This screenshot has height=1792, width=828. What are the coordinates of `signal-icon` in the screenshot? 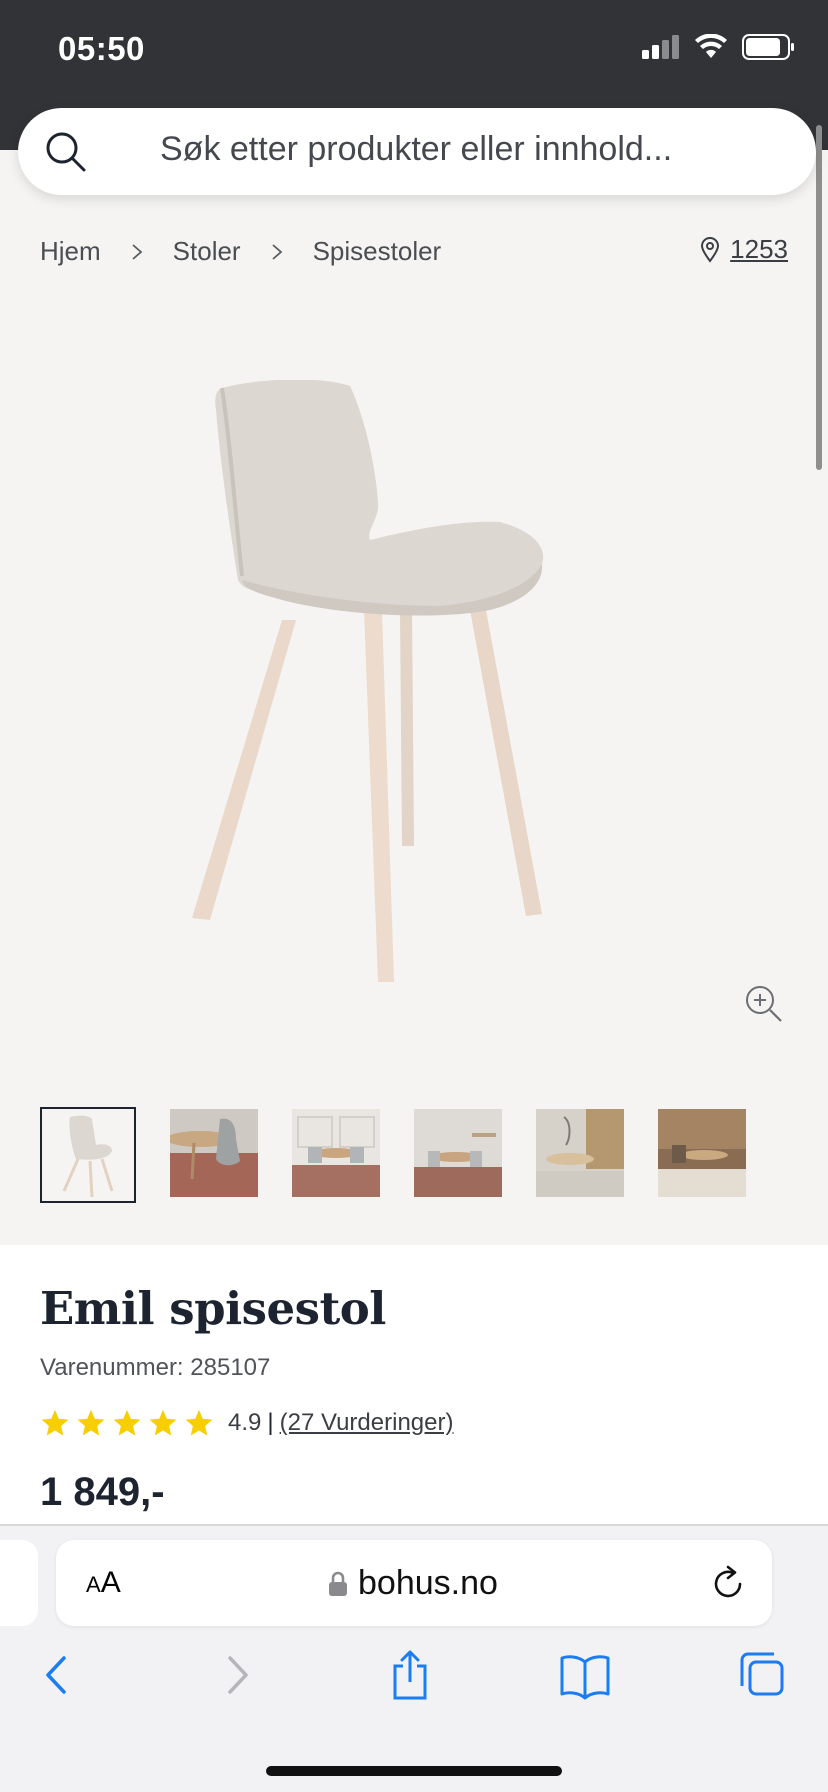 It's located at (660, 47).